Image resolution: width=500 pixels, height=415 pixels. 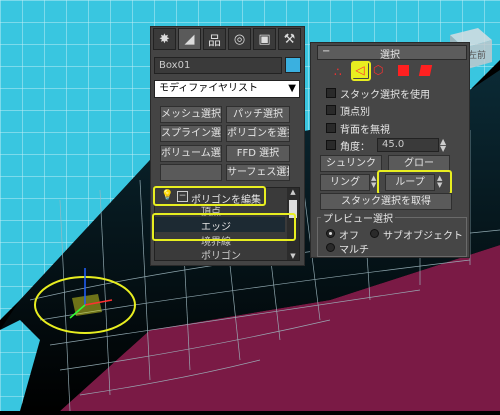 I want to click on ring-button: リング, so click(x=345, y=182).